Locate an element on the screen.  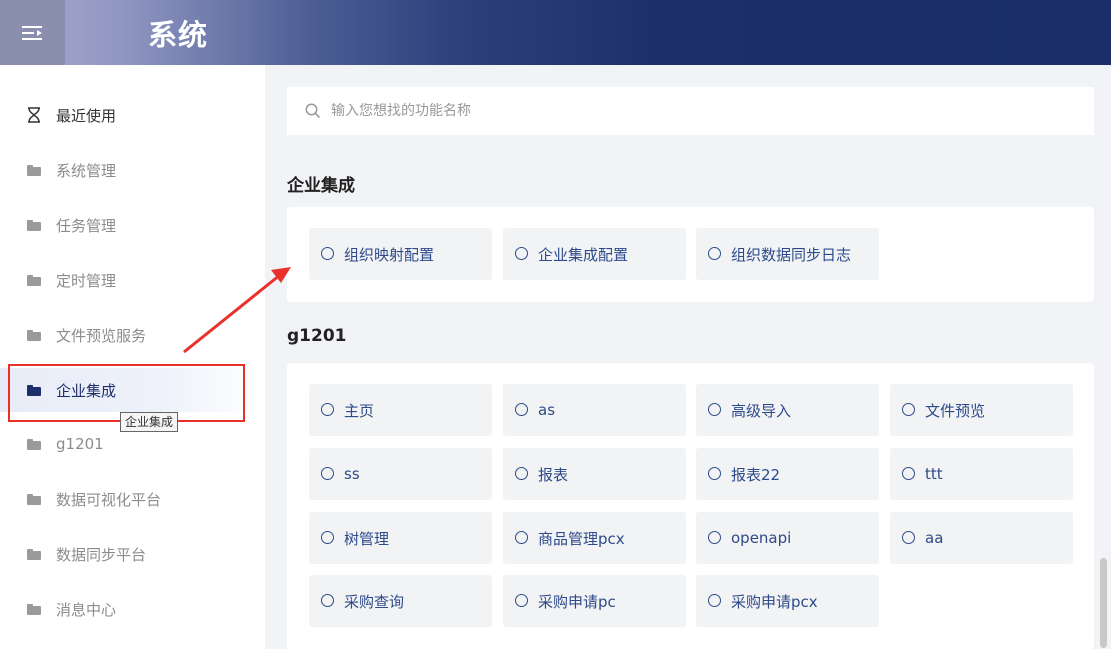
sidebar-item-label: 数据同步平台 is located at coordinates (101, 554).